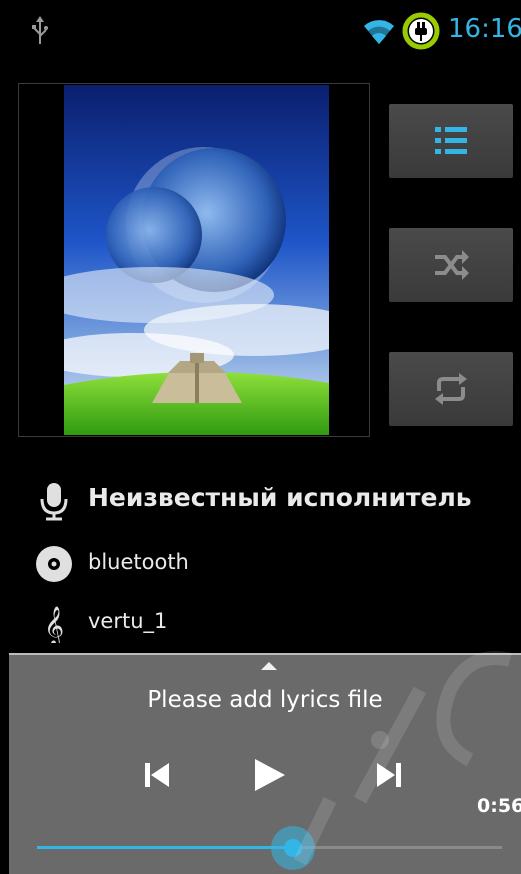  I want to click on status-bar: 16:16, so click(260, 32).